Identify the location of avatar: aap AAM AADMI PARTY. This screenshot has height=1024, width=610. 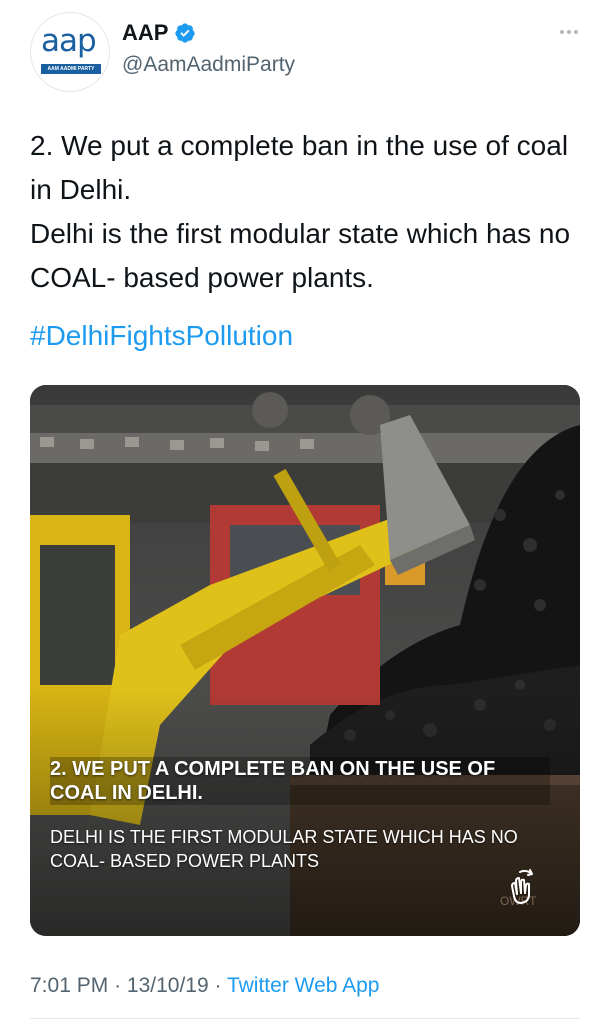
(70, 52).